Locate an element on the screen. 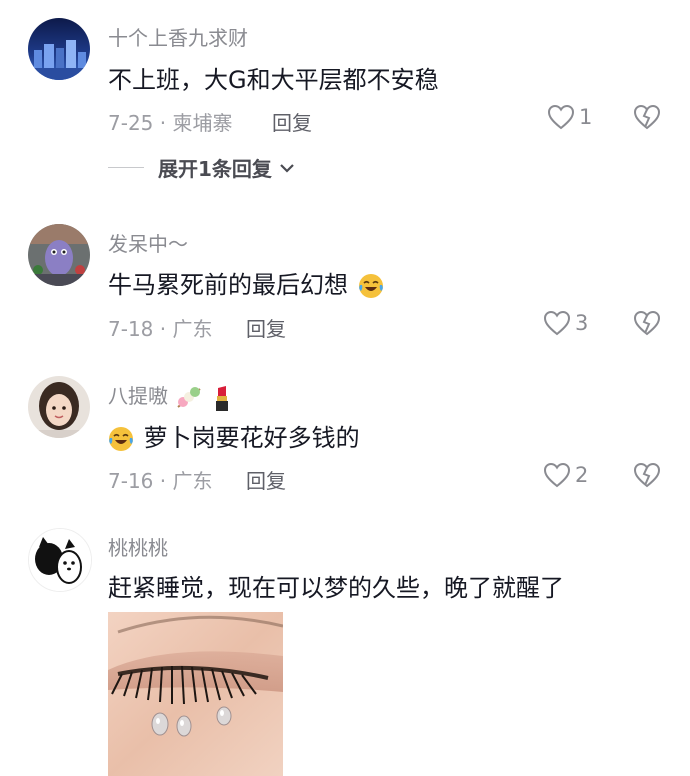 The width and height of the screenshot is (690, 776). comment-meta: 7-18 · 广东 is located at coordinates (160, 327).